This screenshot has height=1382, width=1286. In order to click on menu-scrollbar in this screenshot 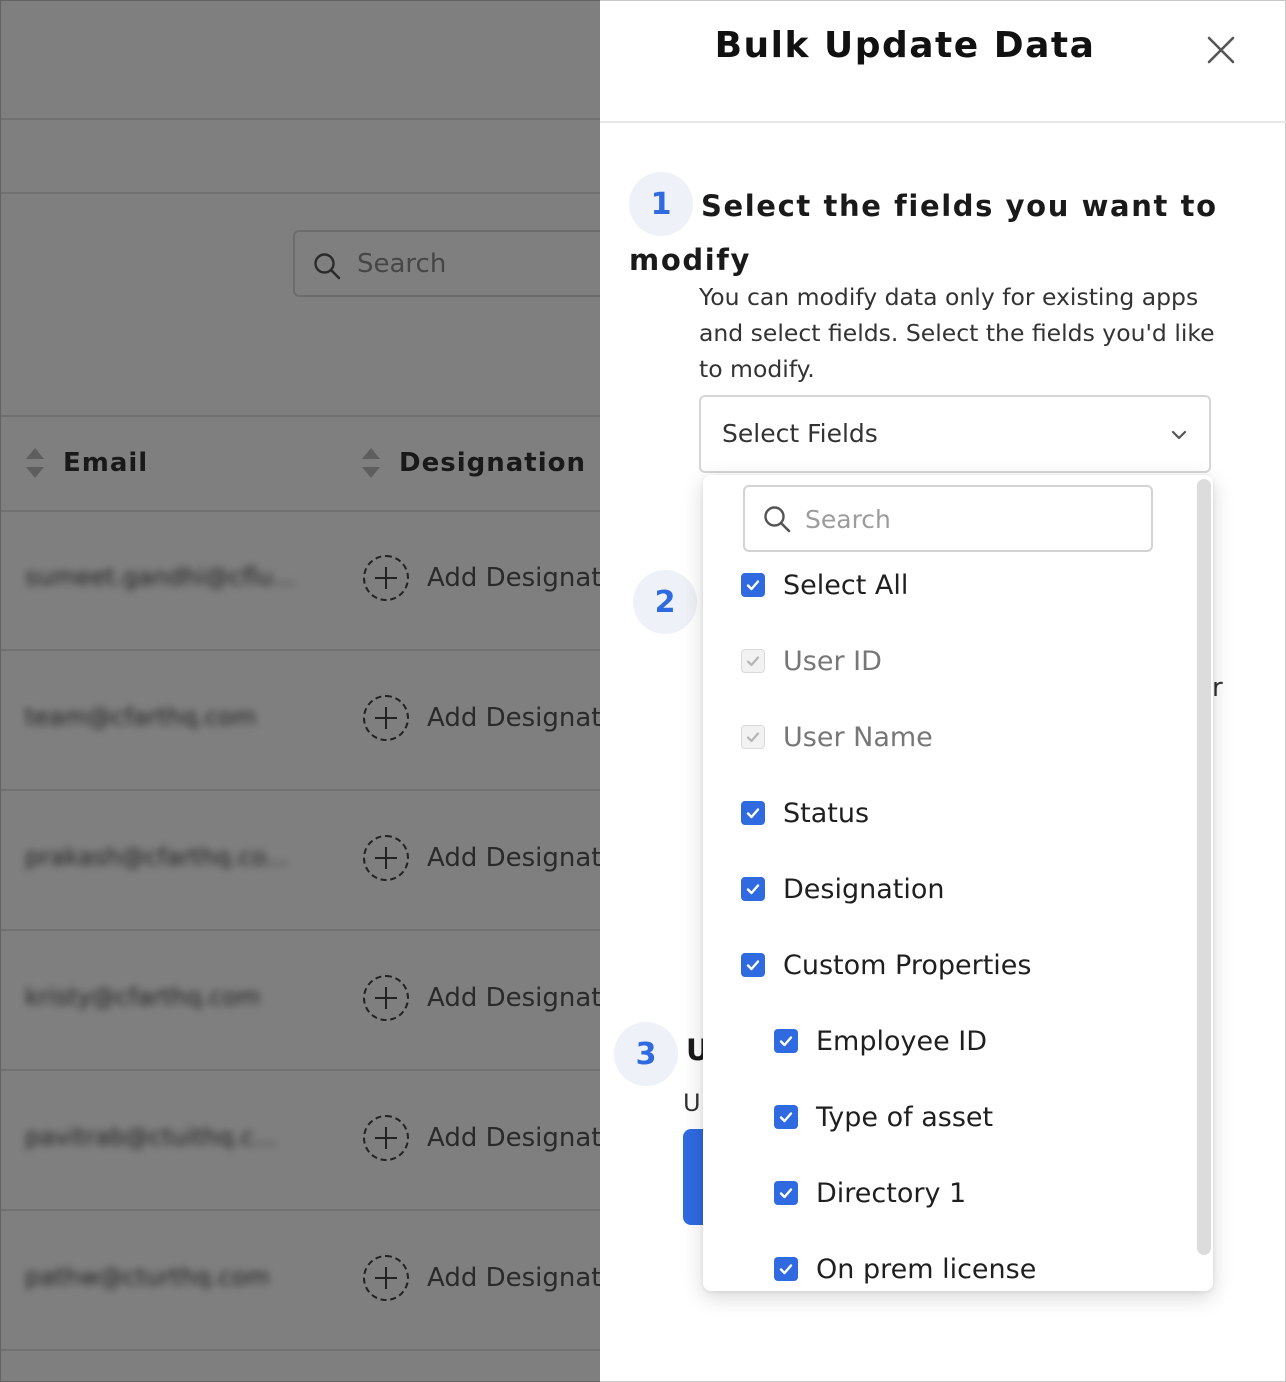, I will do `click(1204, 867)`.